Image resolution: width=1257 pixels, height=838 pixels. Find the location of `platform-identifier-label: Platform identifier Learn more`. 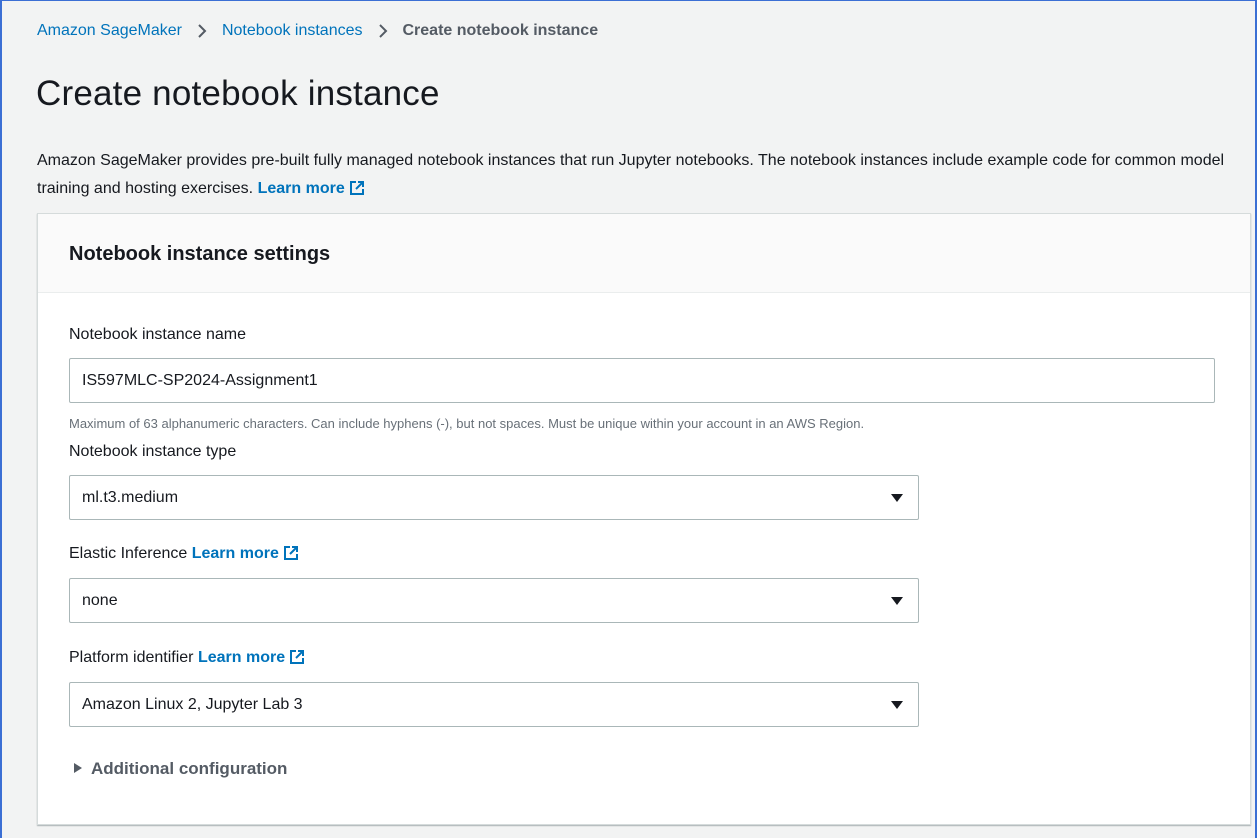

platform-identifier-label: Platform identifier Learn more is located at coordinates (187, 659).